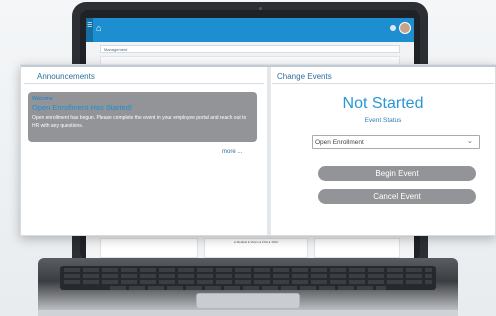 The height and width of the screenshot is (316, 496). What do you see at coordinates (149, 248) in the screenshot?
I see `screen-panel-left` at bounding box center [149, 248].